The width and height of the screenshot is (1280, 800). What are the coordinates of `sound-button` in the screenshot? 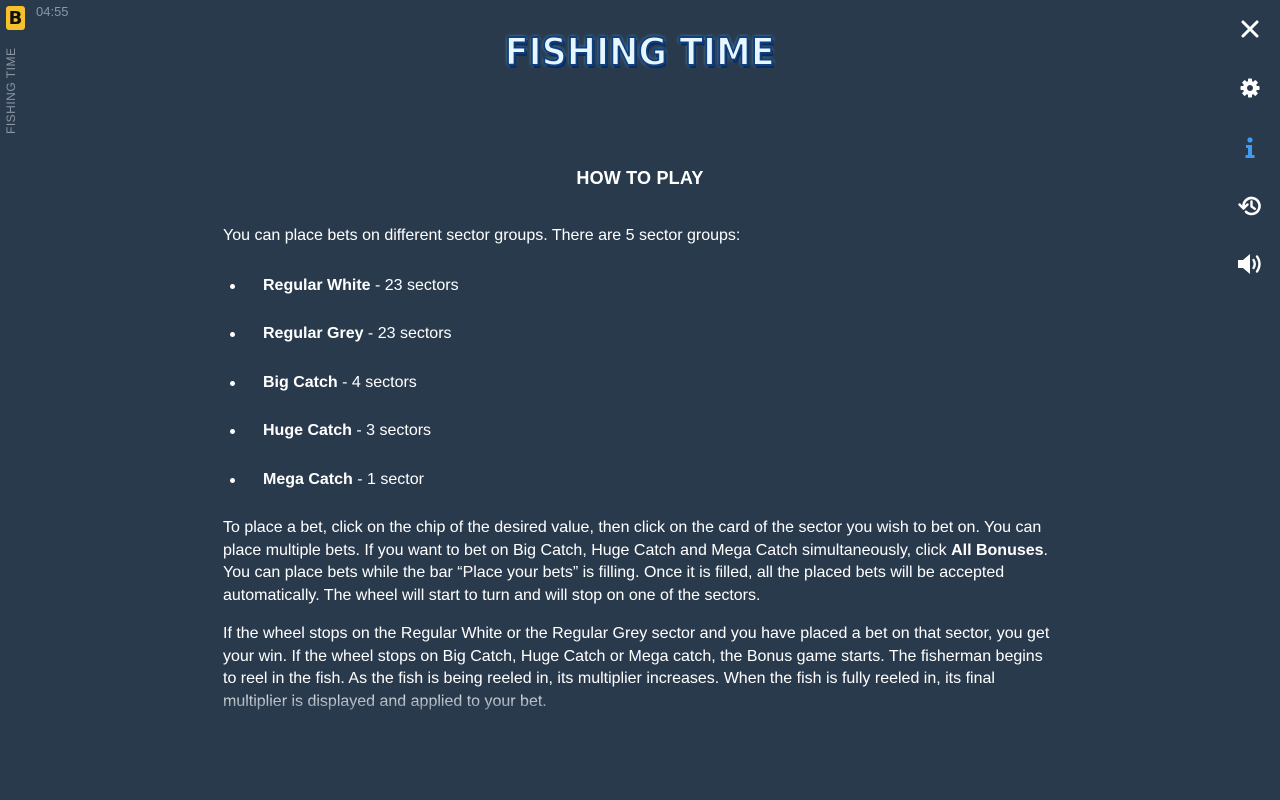 It's located at (1250, 264).